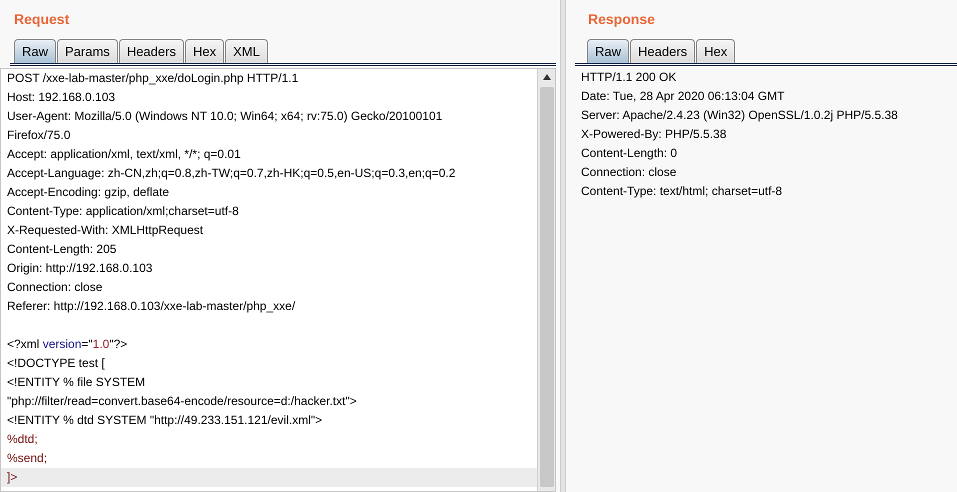 Image resolution: width=957 pixels, height=492 pixels. Describe the element at coordinates (629, 77) in the screenshot. I see `text-line: HTTP/1.1 200 OK` at that location.